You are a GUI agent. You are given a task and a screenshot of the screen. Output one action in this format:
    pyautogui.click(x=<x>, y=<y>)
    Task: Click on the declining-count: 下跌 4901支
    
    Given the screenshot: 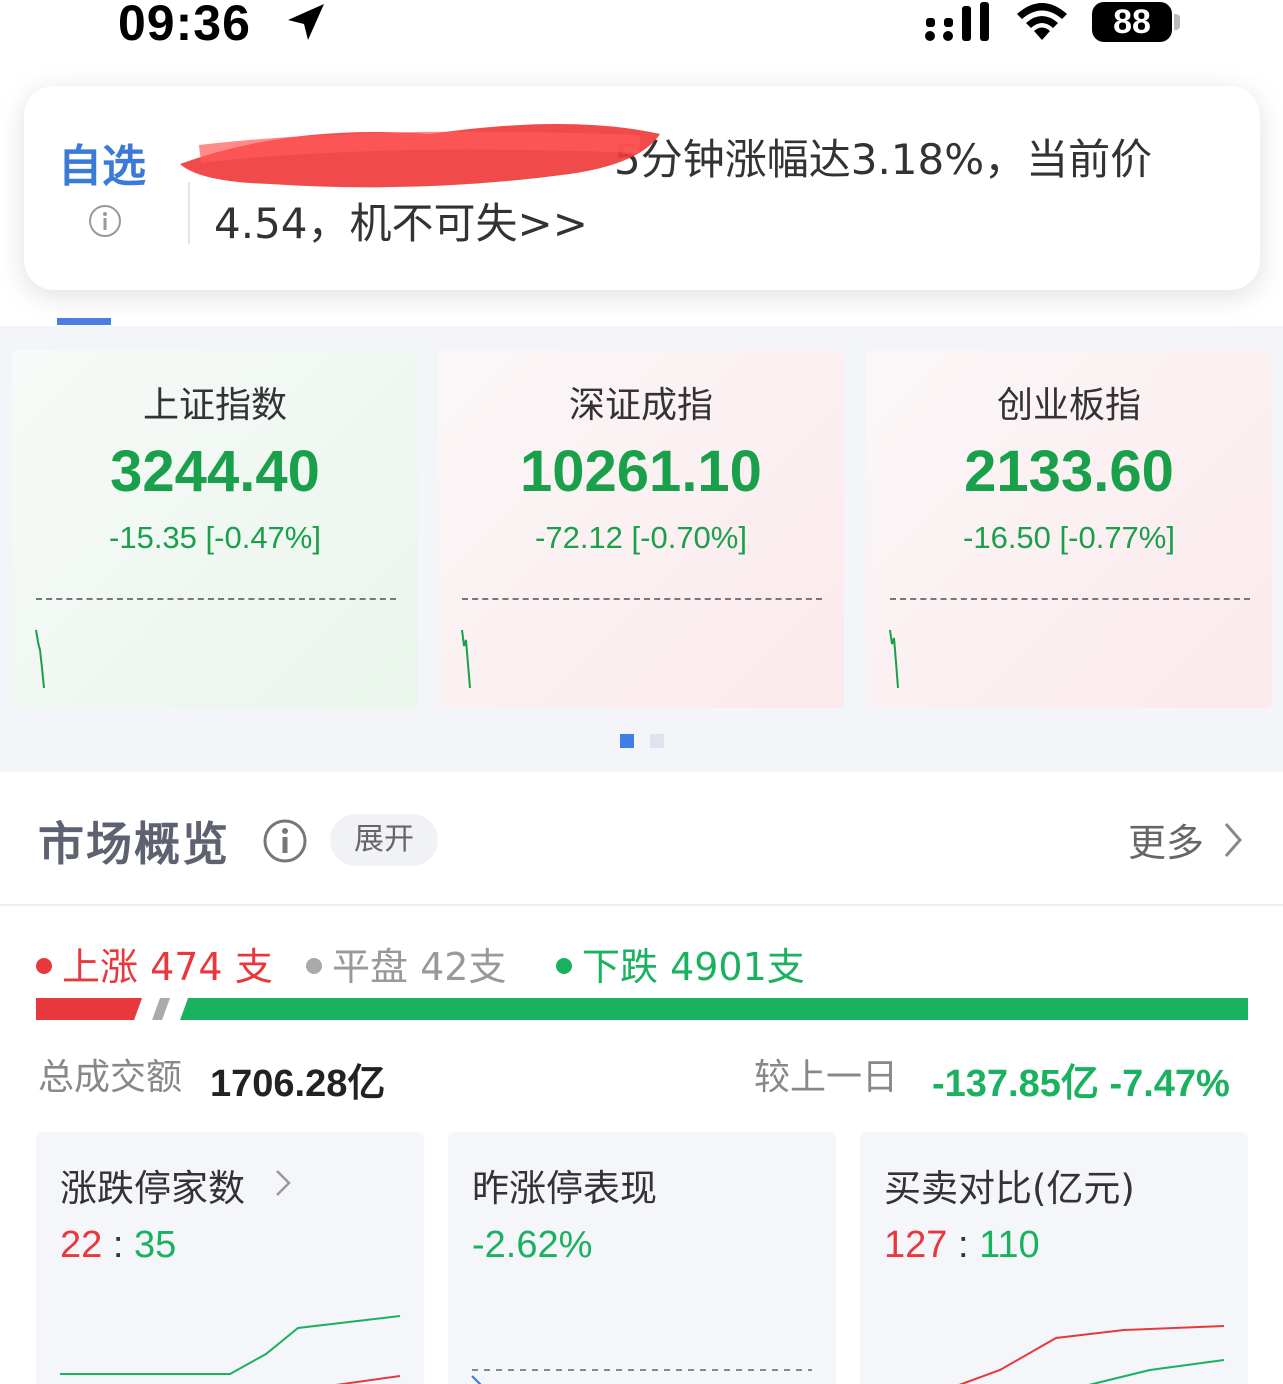 What is the action you would take?
    pyautogui.click(x=680, y=963)
    